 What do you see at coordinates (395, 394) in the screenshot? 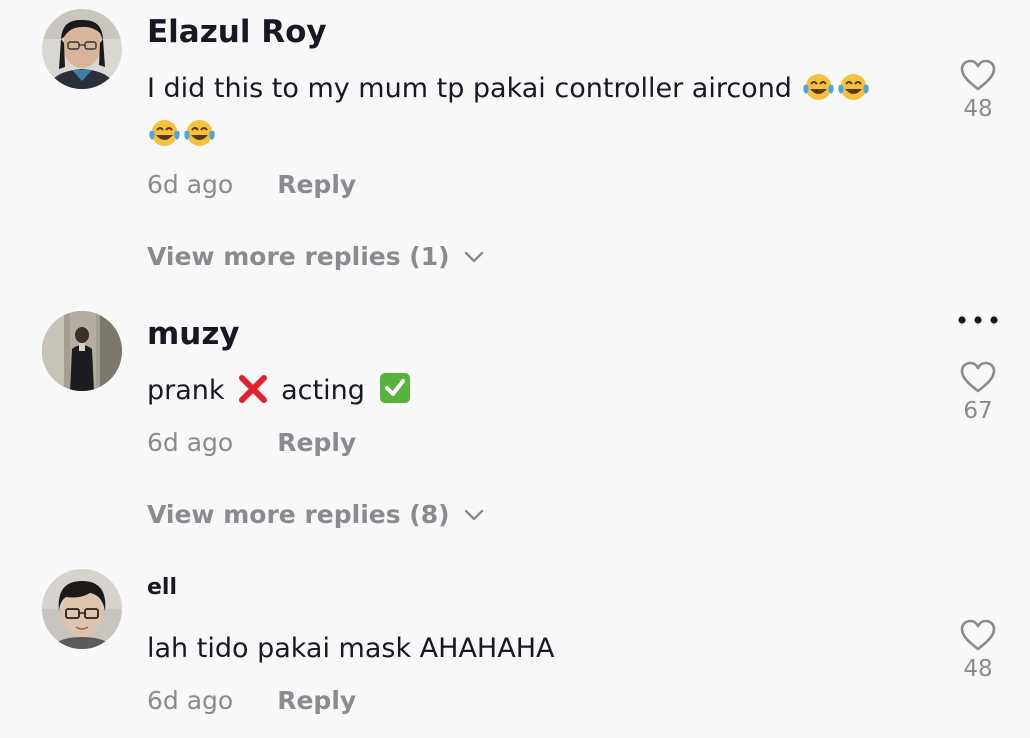
I see `check-mark-button-emoji-icon: ✅` at bounding box center [395, 394].